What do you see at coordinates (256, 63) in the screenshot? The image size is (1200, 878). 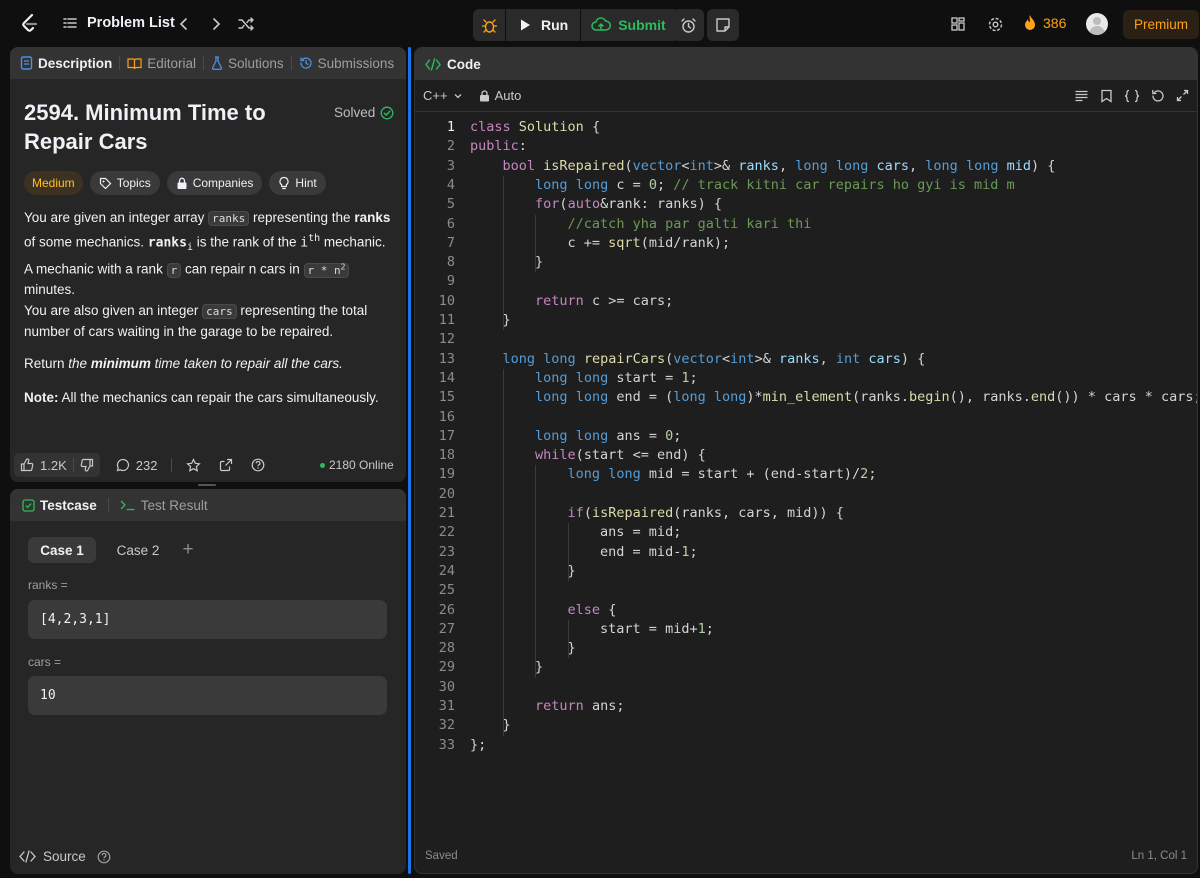 I see `tab-solutions-label: Solutions` at bounding box center [256, 63].